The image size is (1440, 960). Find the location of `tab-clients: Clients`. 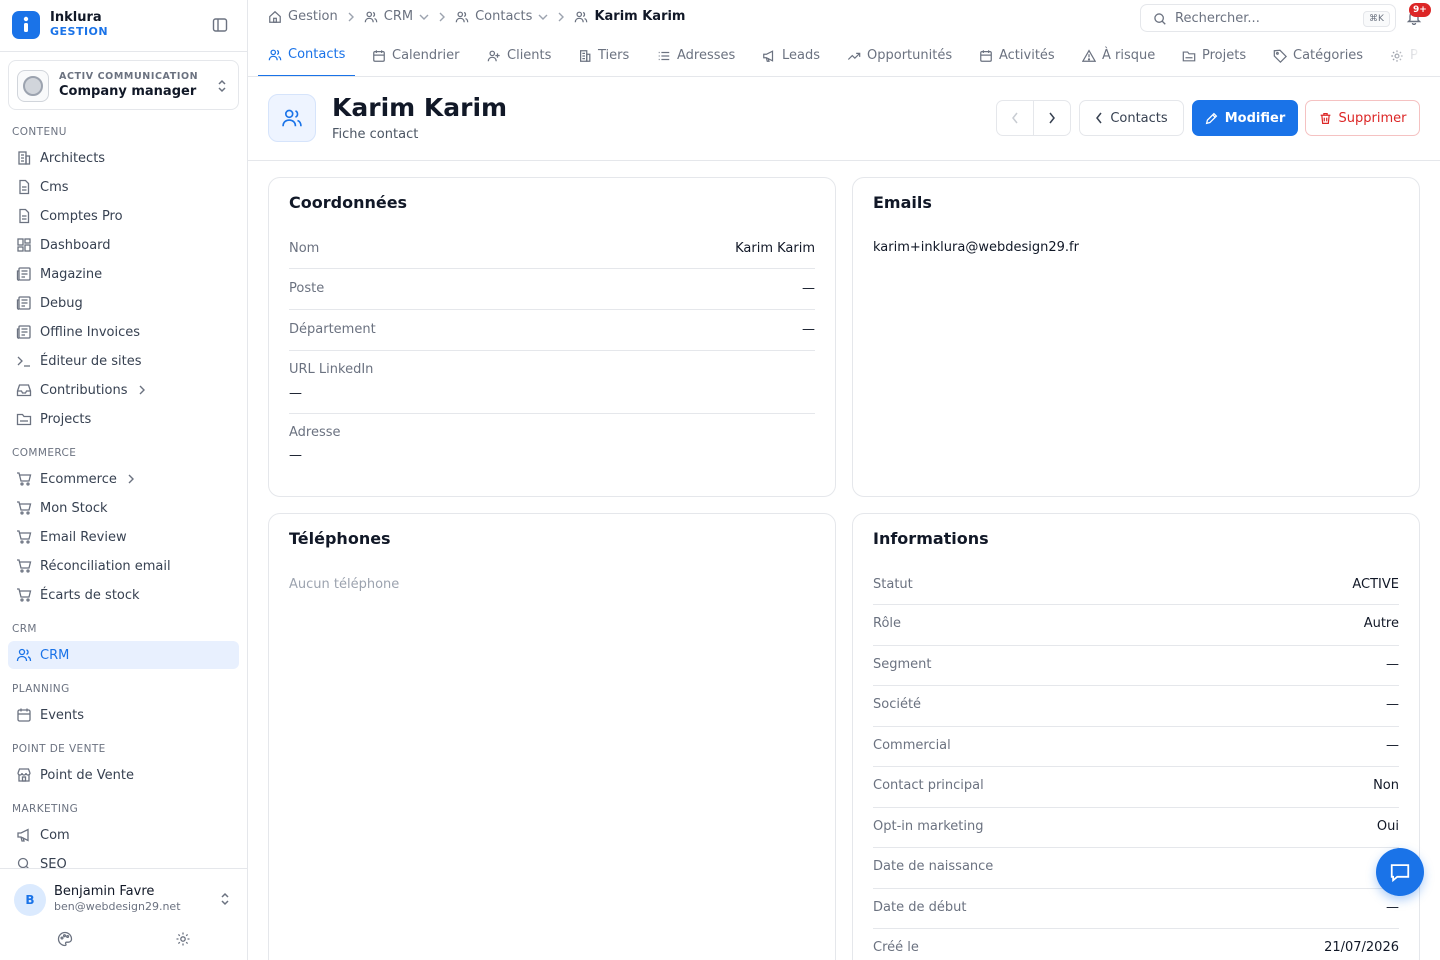

tab-clients: Clients is located at coordinates (519, 55).